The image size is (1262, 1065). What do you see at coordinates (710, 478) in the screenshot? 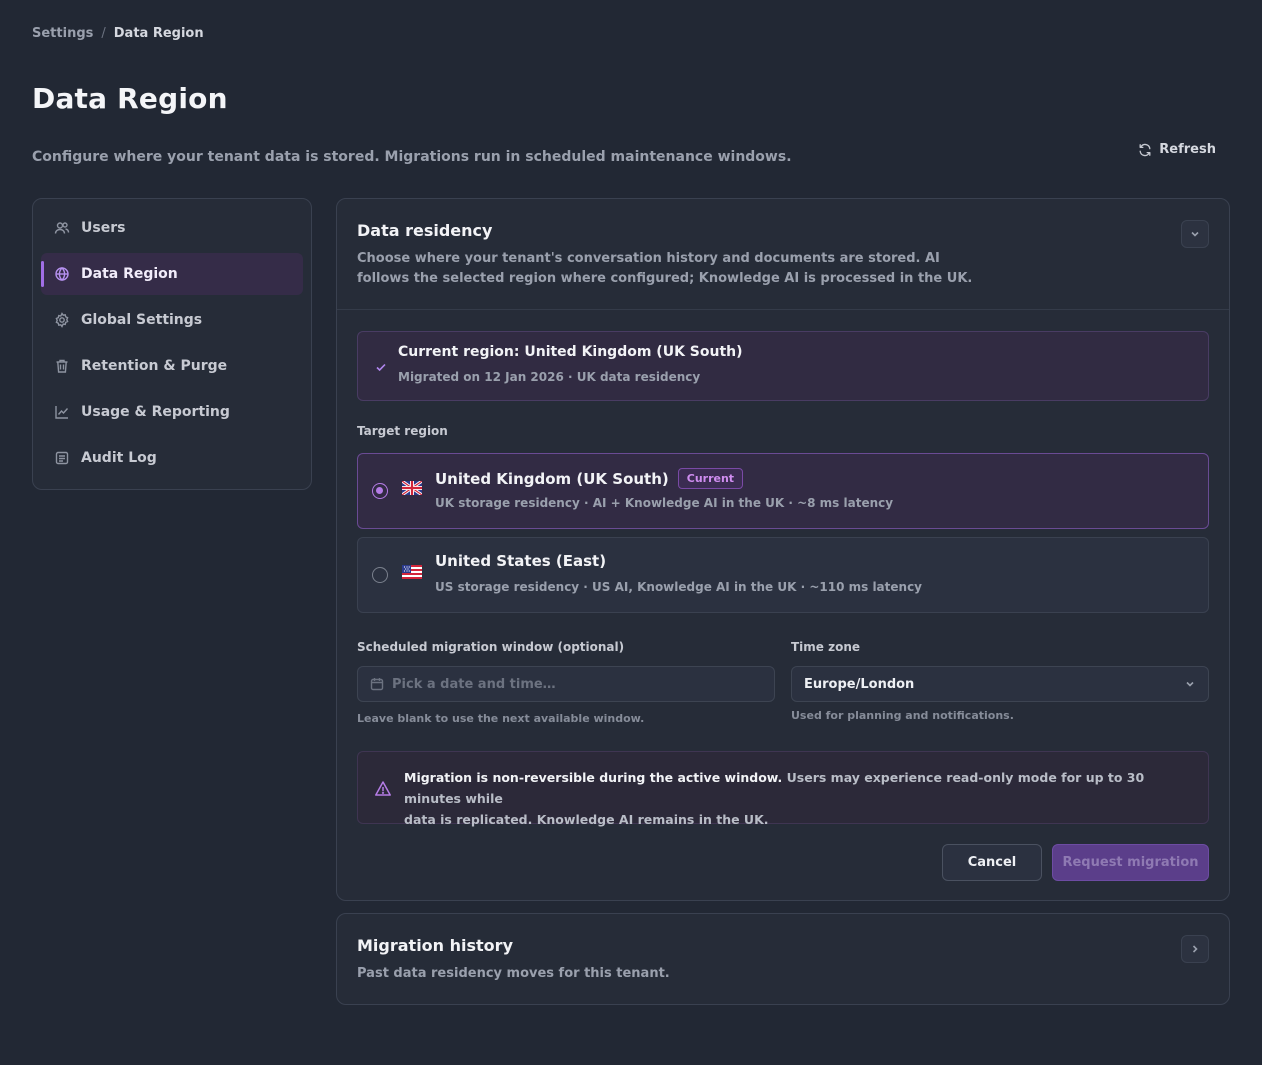
I see `current-badge: Current` at bounding box center [710, 478].